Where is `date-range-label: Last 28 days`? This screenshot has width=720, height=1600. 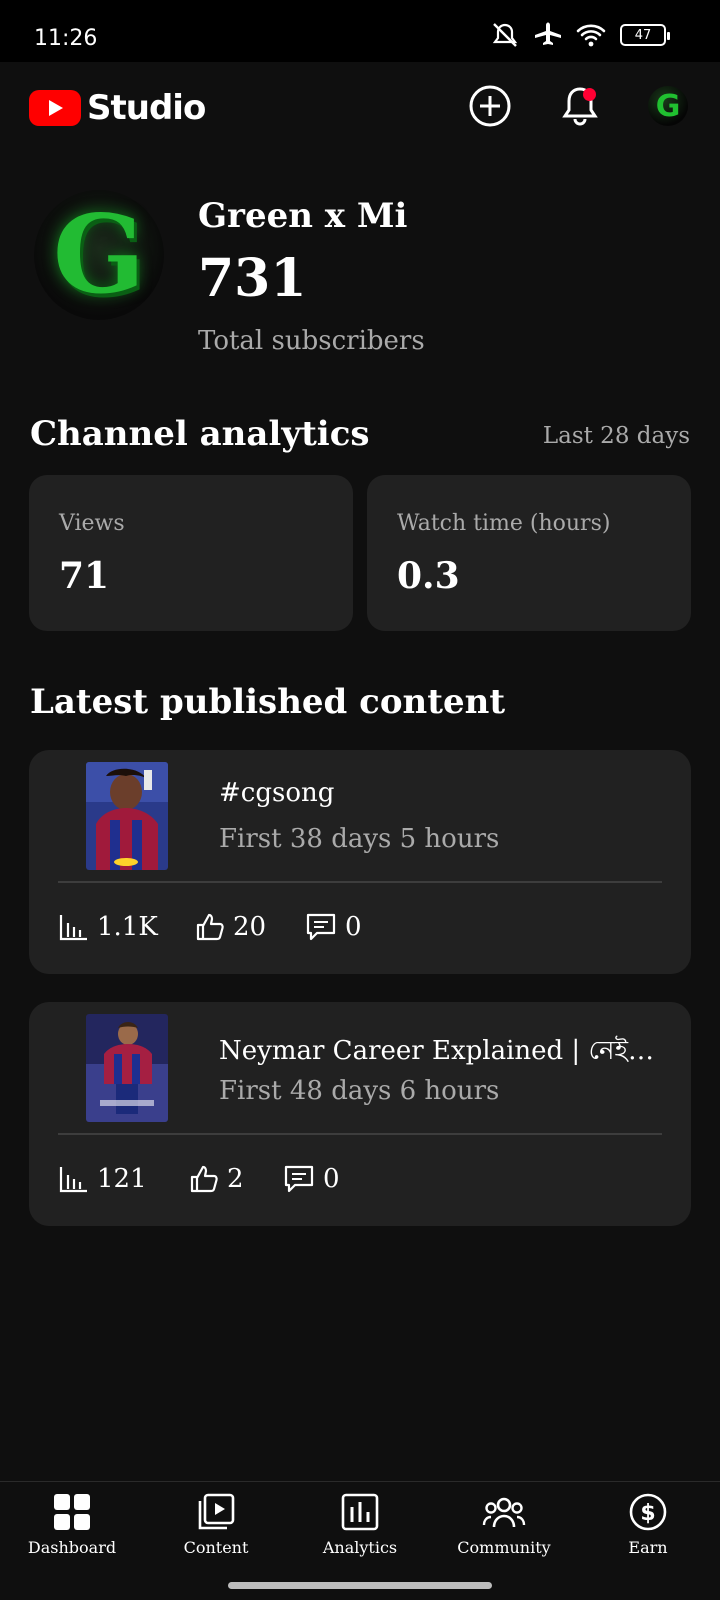 date-range-label: Last 28 days is located at coordinates (616, 436).